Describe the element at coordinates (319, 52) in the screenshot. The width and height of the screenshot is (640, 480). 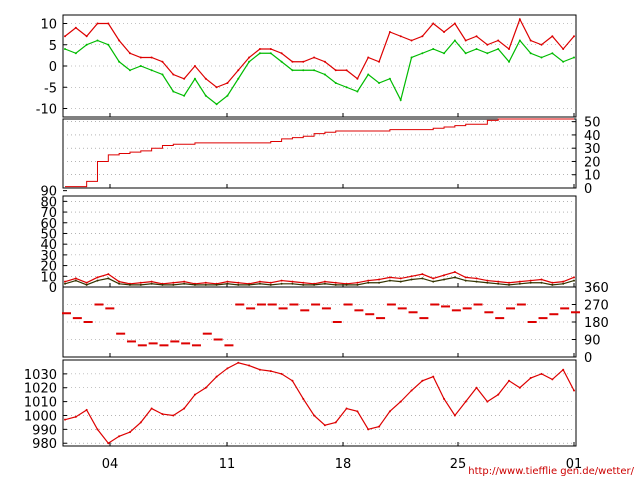
I see `series-line` at that location.